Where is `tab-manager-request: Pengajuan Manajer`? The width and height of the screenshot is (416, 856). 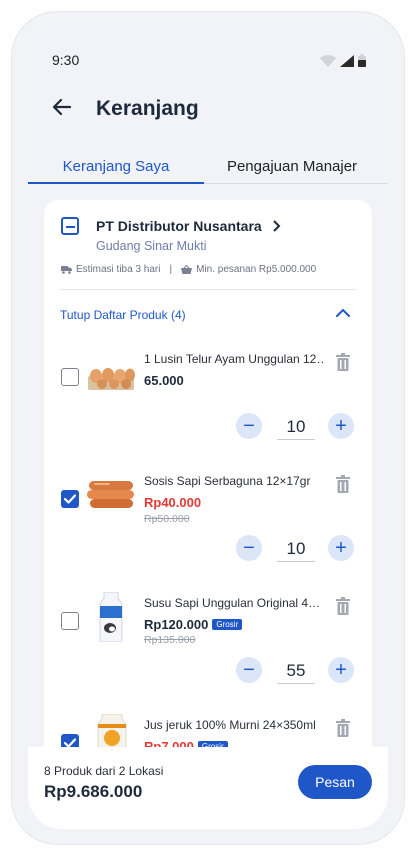
tab-manager-request: Pengajuan Manajer is located at coordinates (292, 166).